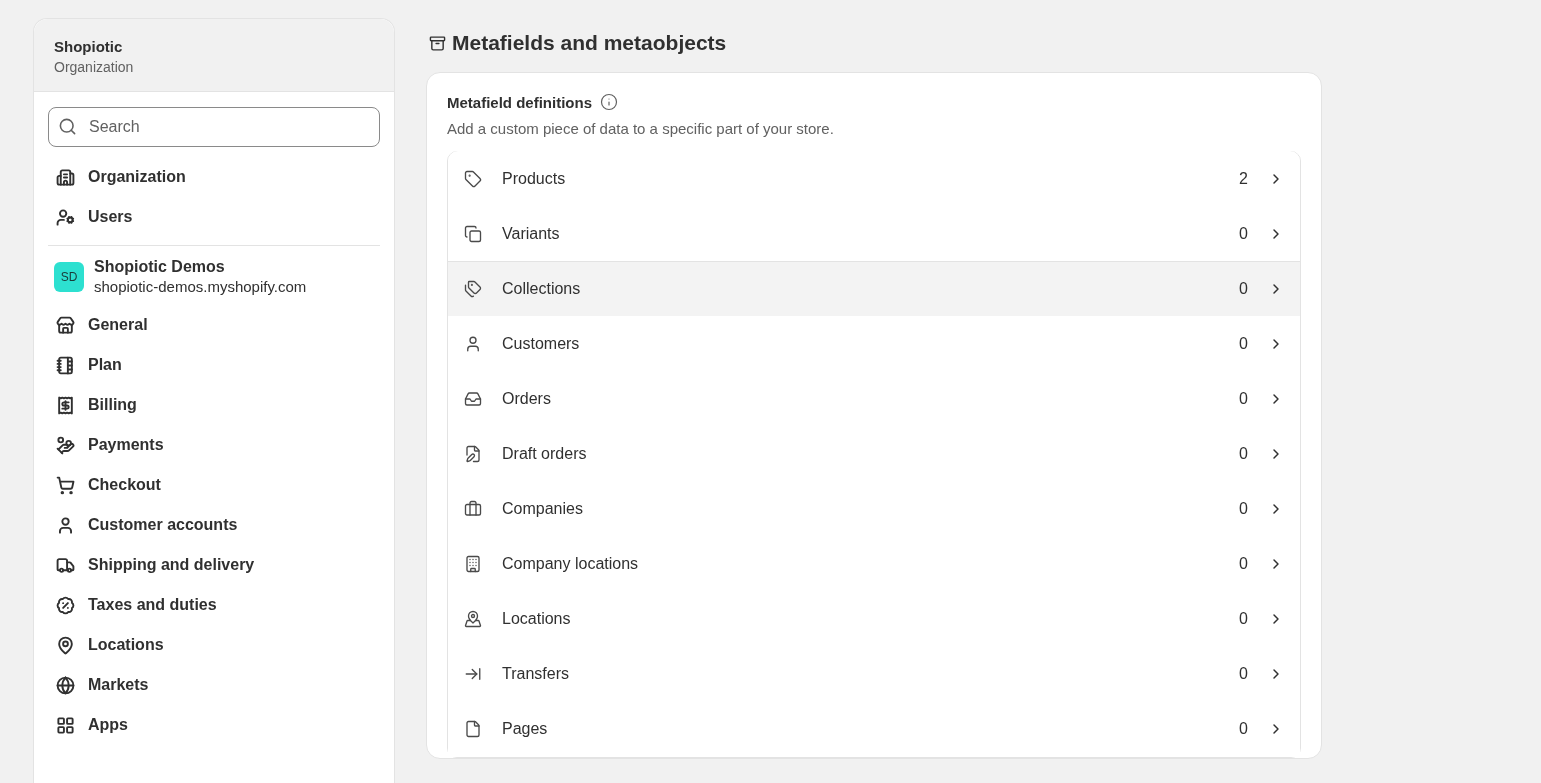  What do you see at coordinates (473, 179) in the screenshot?
I see `tag-icon` at bounding box center [473, 179].